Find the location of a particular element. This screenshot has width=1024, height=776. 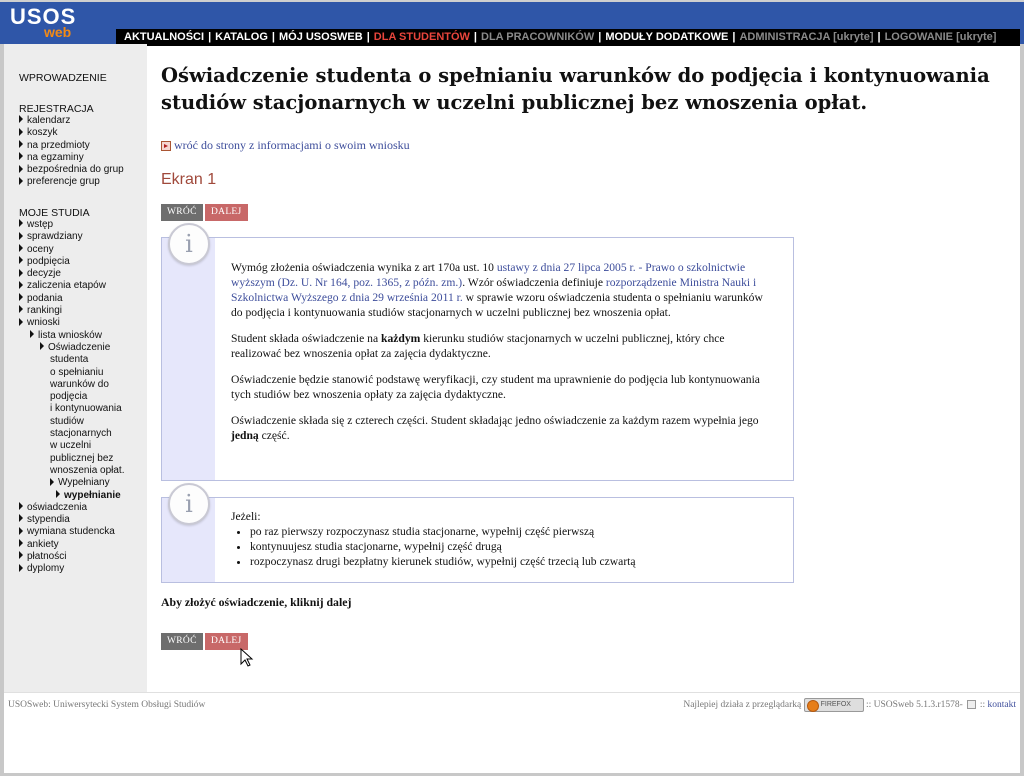

sidebar-item-platnosci: płatności is located at coordinates (72, 557).